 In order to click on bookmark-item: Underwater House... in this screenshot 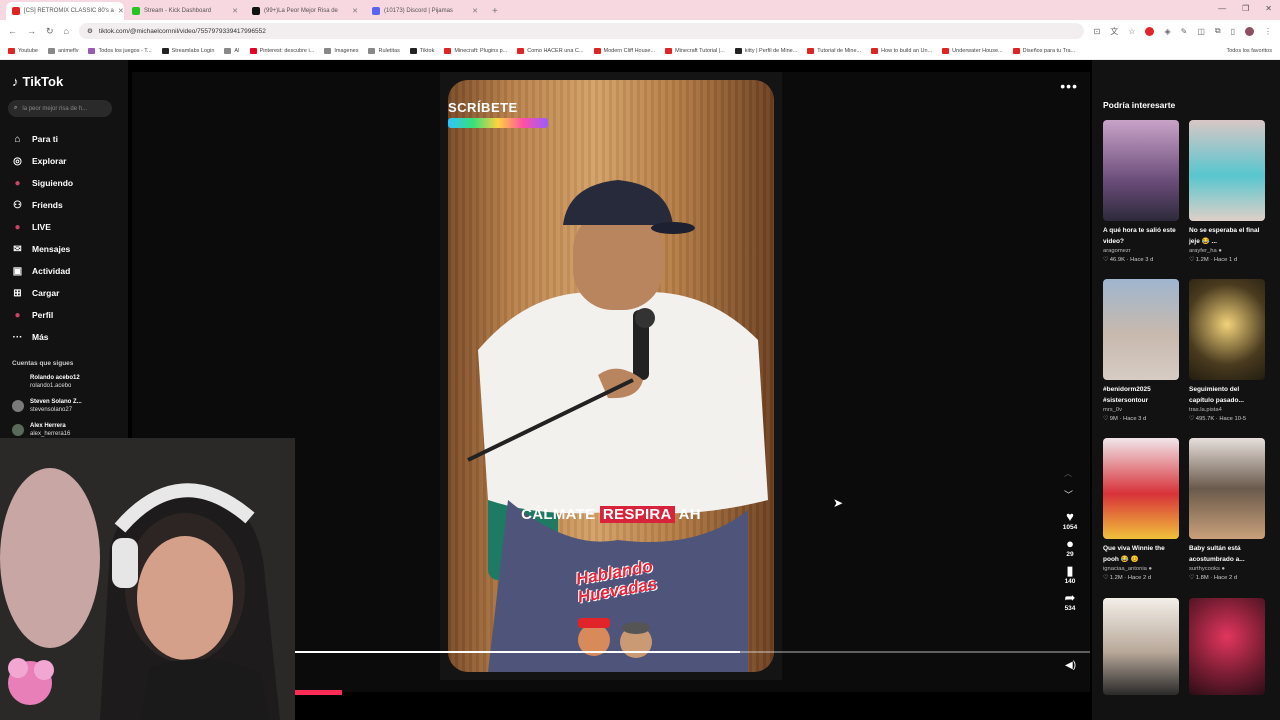, I will do `click(972, 50)`.